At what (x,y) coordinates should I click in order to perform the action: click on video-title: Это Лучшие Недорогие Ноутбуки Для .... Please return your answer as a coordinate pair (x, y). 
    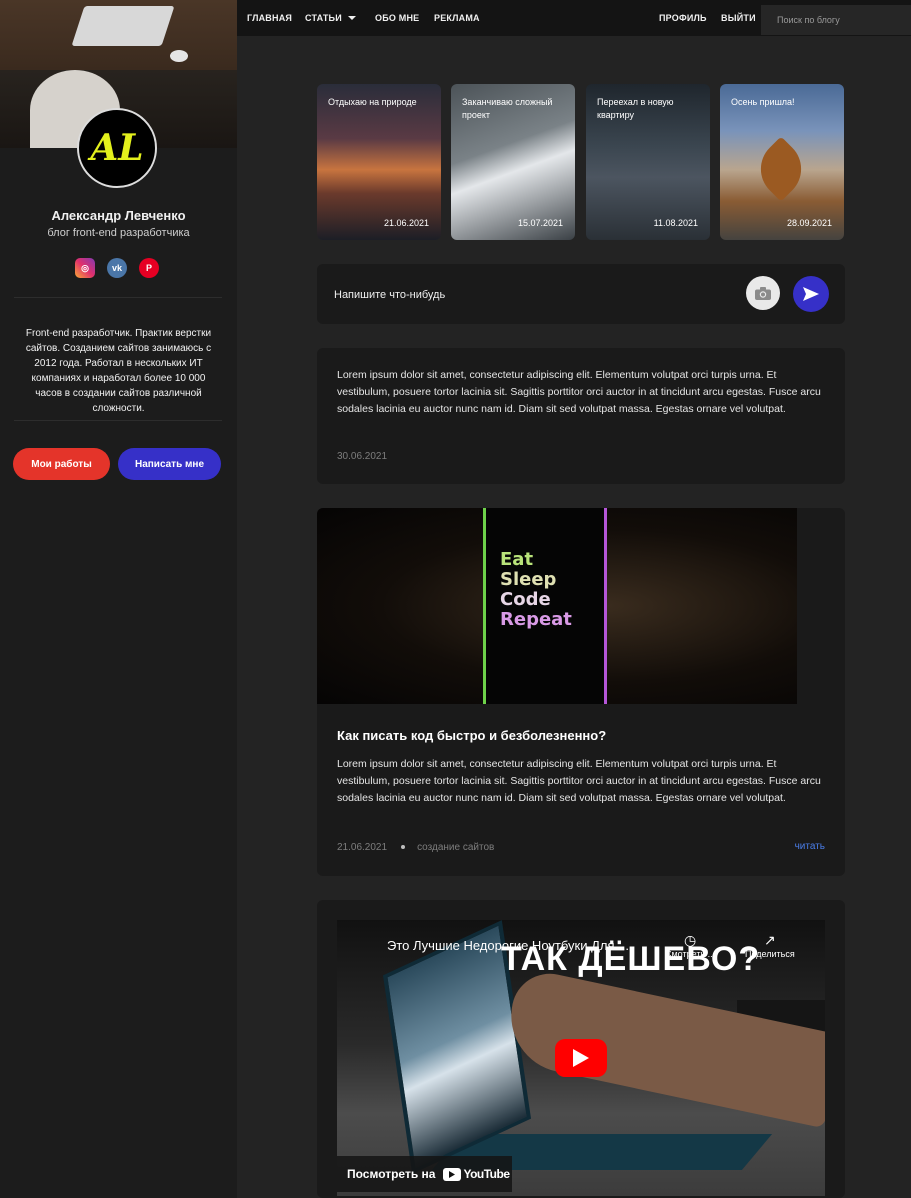
    Looking at the image, I should click on (508, 945).